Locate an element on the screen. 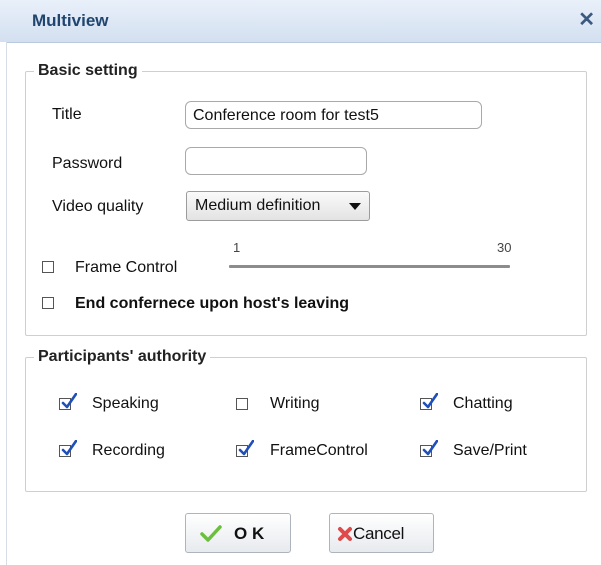  writing-label: Writing is located at coordinates (295, 403).